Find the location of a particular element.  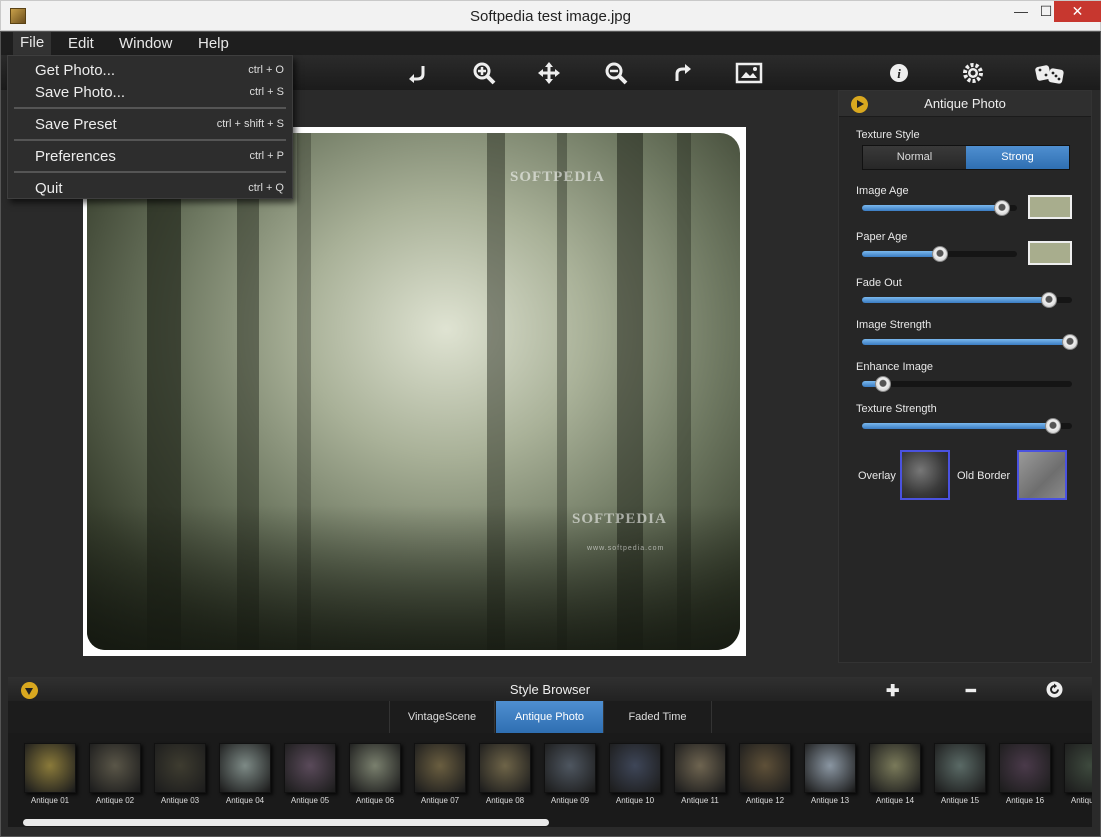

image-age-color-swatch is located at coordinates (1050, 207).